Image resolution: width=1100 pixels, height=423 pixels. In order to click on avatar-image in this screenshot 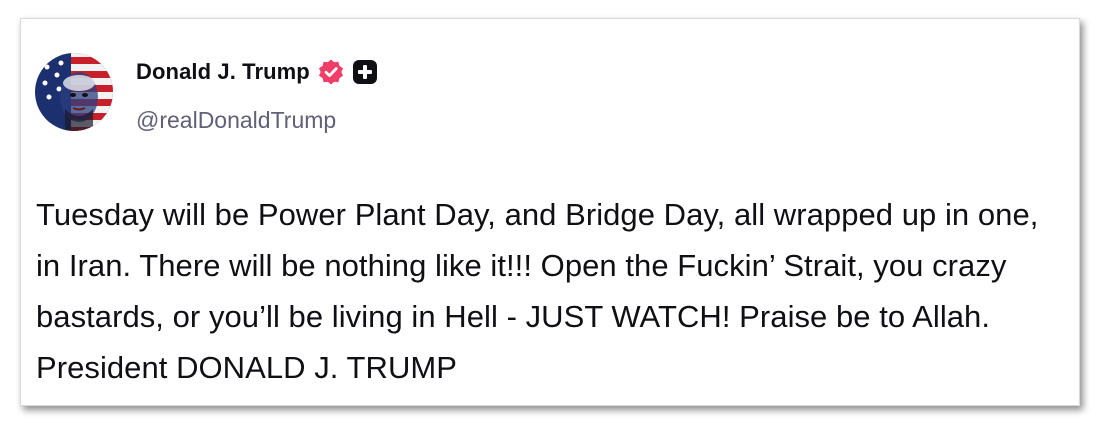, I will do `click(74, 92)`.